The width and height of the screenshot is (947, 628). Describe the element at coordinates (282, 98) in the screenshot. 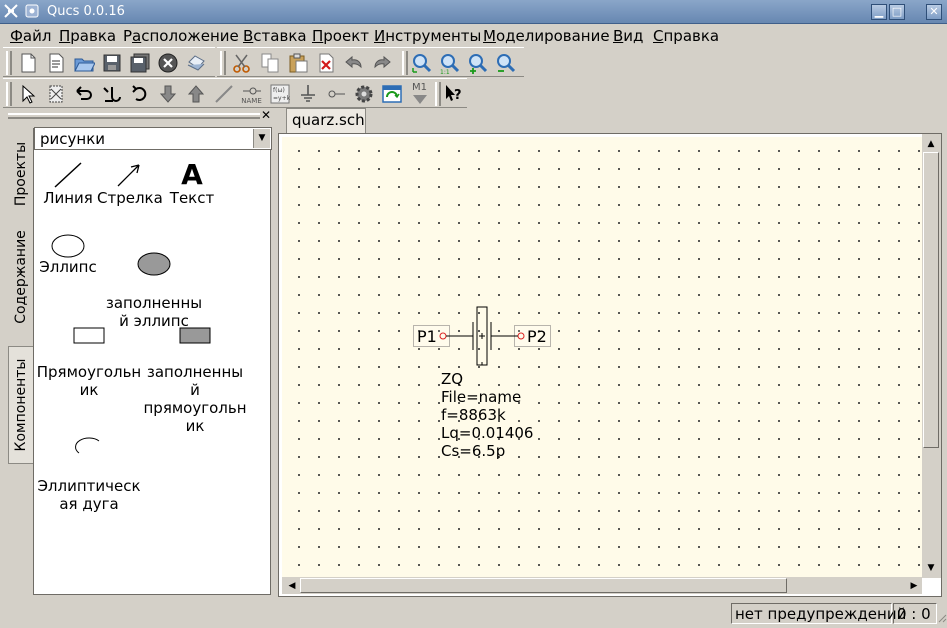

I see `svg-text: =y+k` at that location.